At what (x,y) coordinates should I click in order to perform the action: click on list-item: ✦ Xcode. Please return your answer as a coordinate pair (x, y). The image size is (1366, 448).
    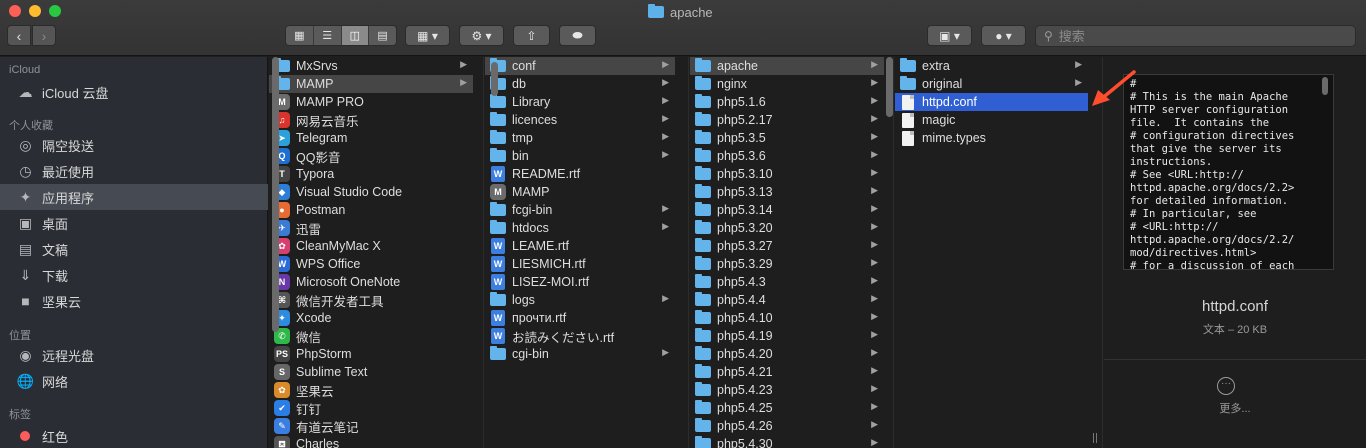
    Looking at the image, I should click on (371, 318).